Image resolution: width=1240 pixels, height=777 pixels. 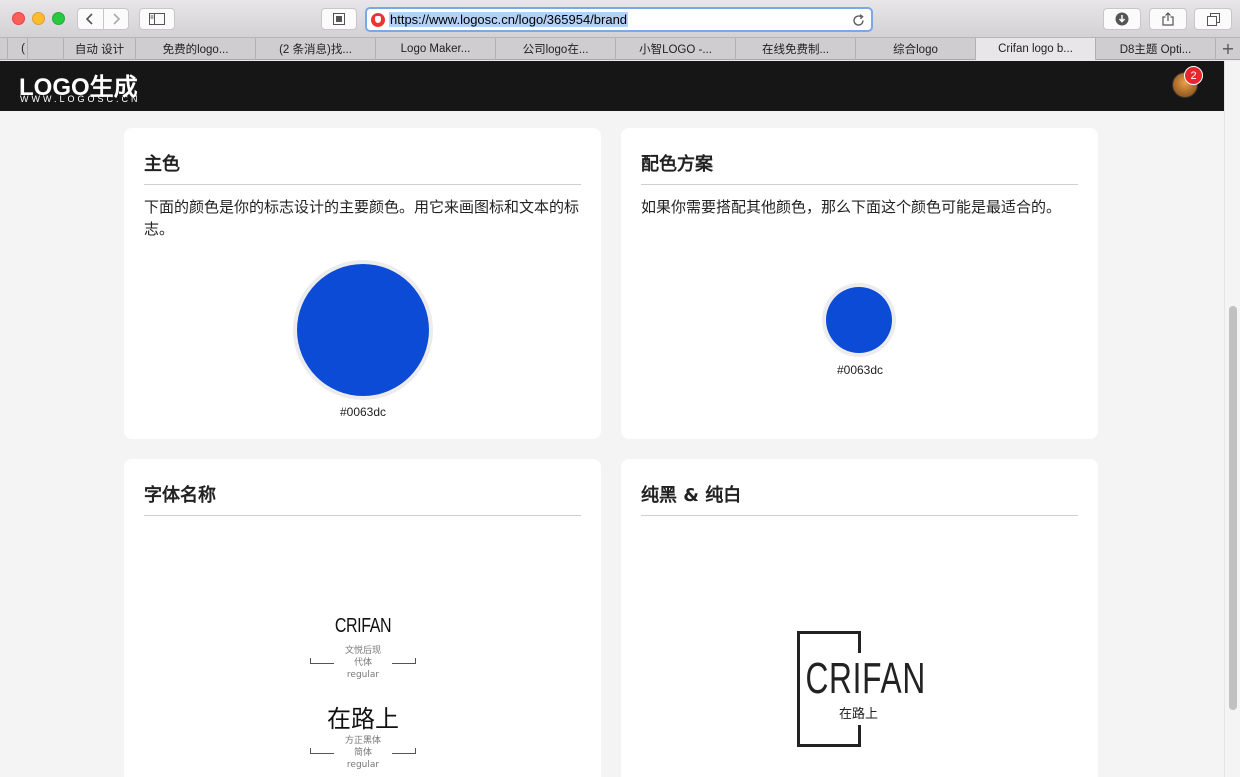 I want to click on font-sample-latin: CRIFAN, so click(x=363, y=626).